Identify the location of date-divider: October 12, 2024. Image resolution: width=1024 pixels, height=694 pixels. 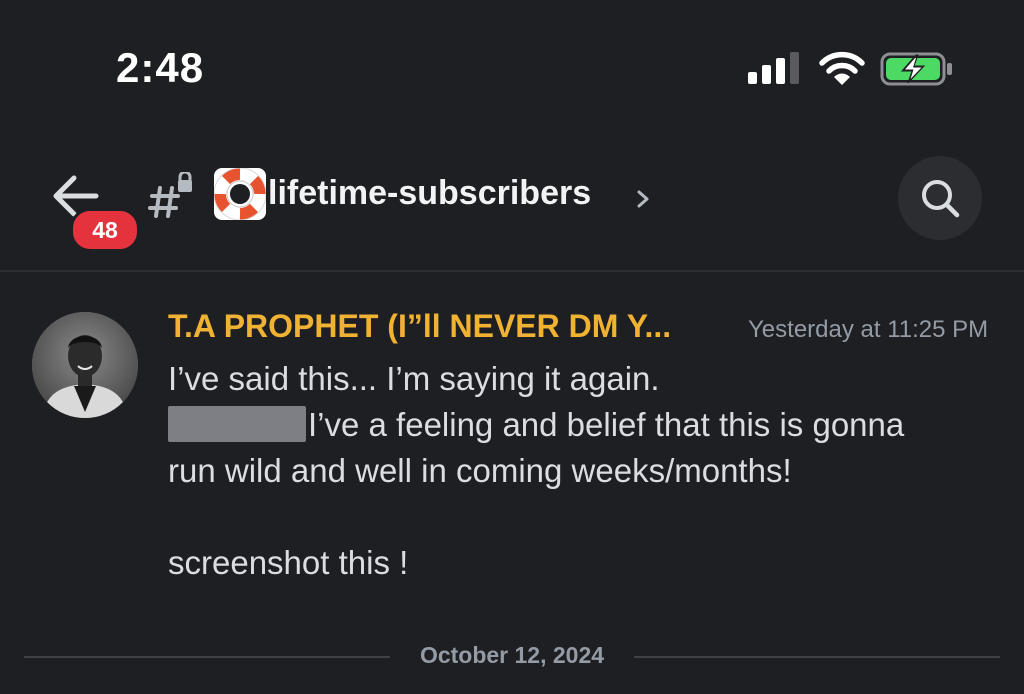
(512, 656).